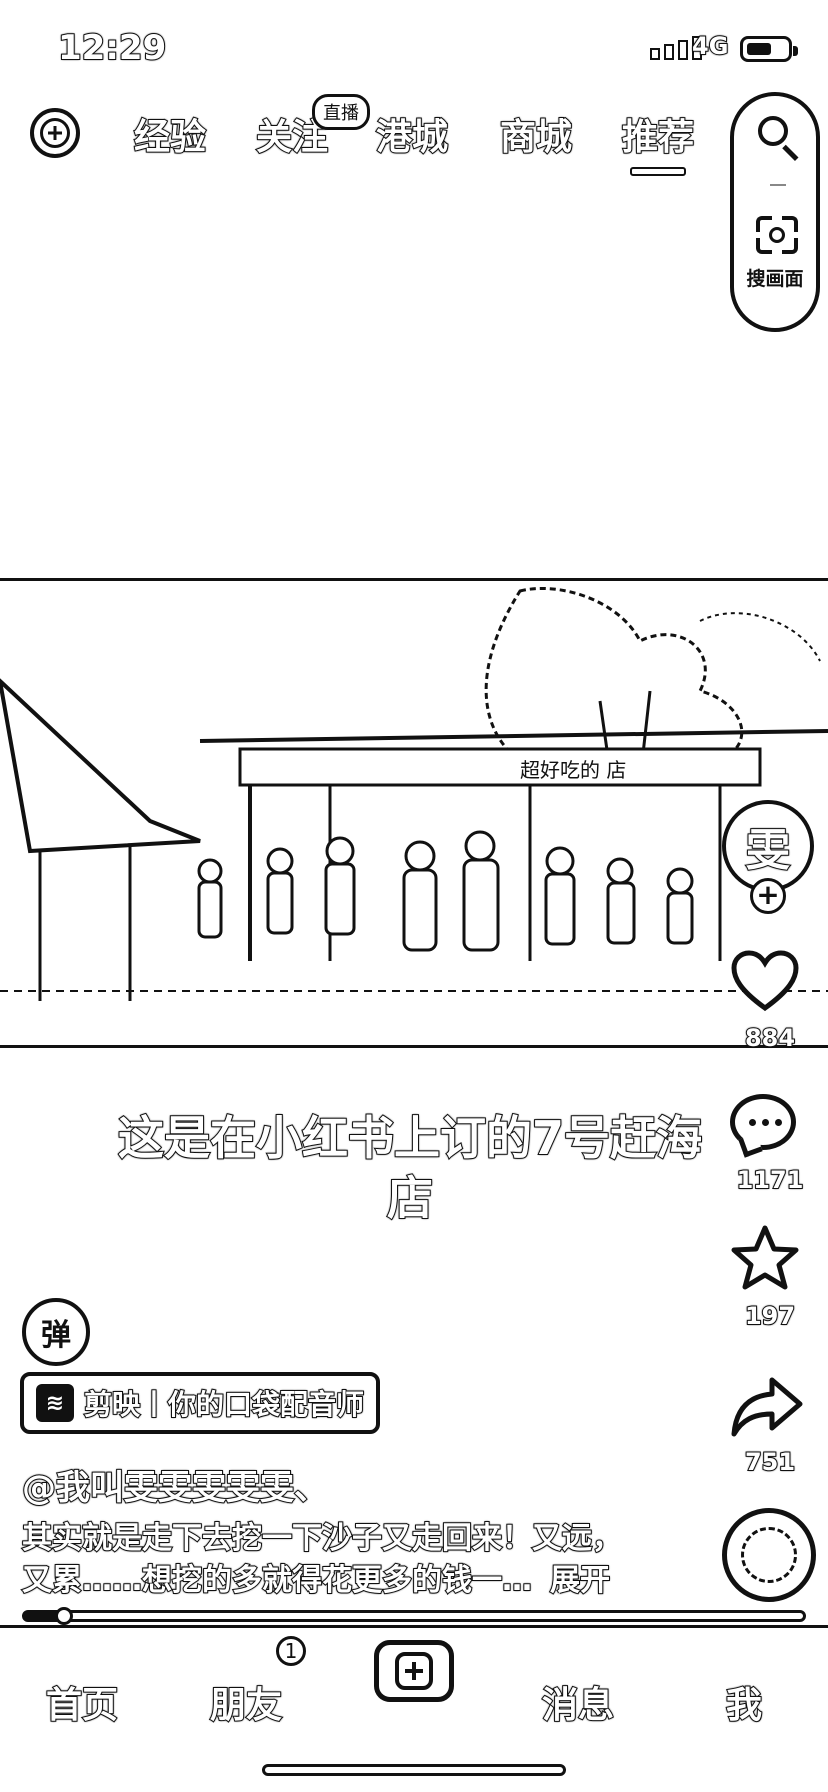 Image resolution: width=828 pixels, height=1792 pixels. What do you see at coordinates (112, 48) in the screenshot?
I see `status-time: 12:29` at bounding box center [112, 48].